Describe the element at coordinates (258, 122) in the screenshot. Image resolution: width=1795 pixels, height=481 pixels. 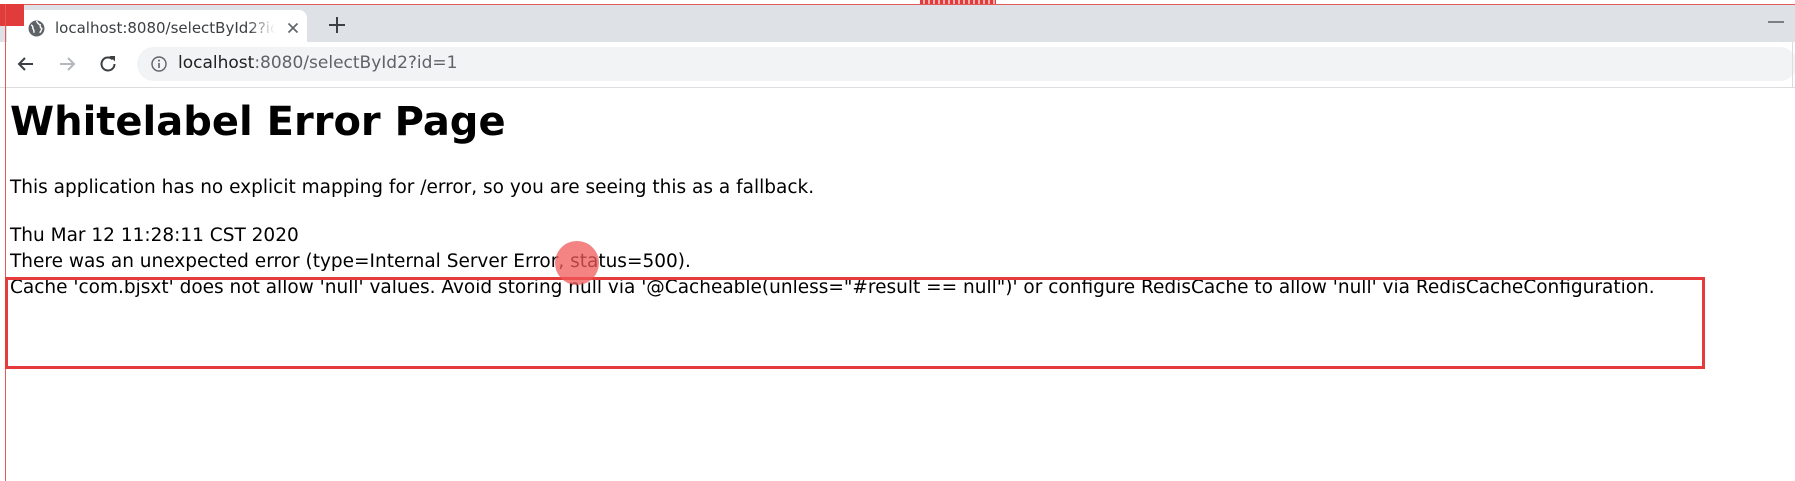
I see `page-title: Whitelabel Error Page` at that location.